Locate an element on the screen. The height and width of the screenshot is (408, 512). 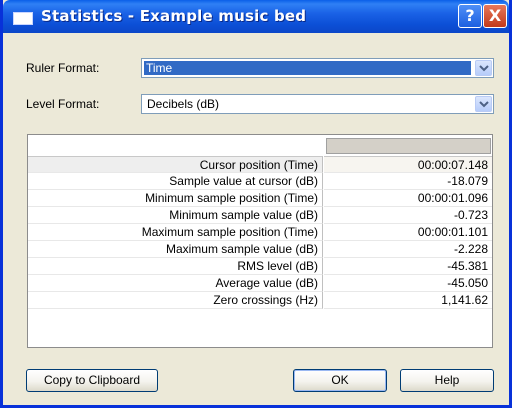
stat-name: Cursor position (Time) is located at coordinates (175, 164).